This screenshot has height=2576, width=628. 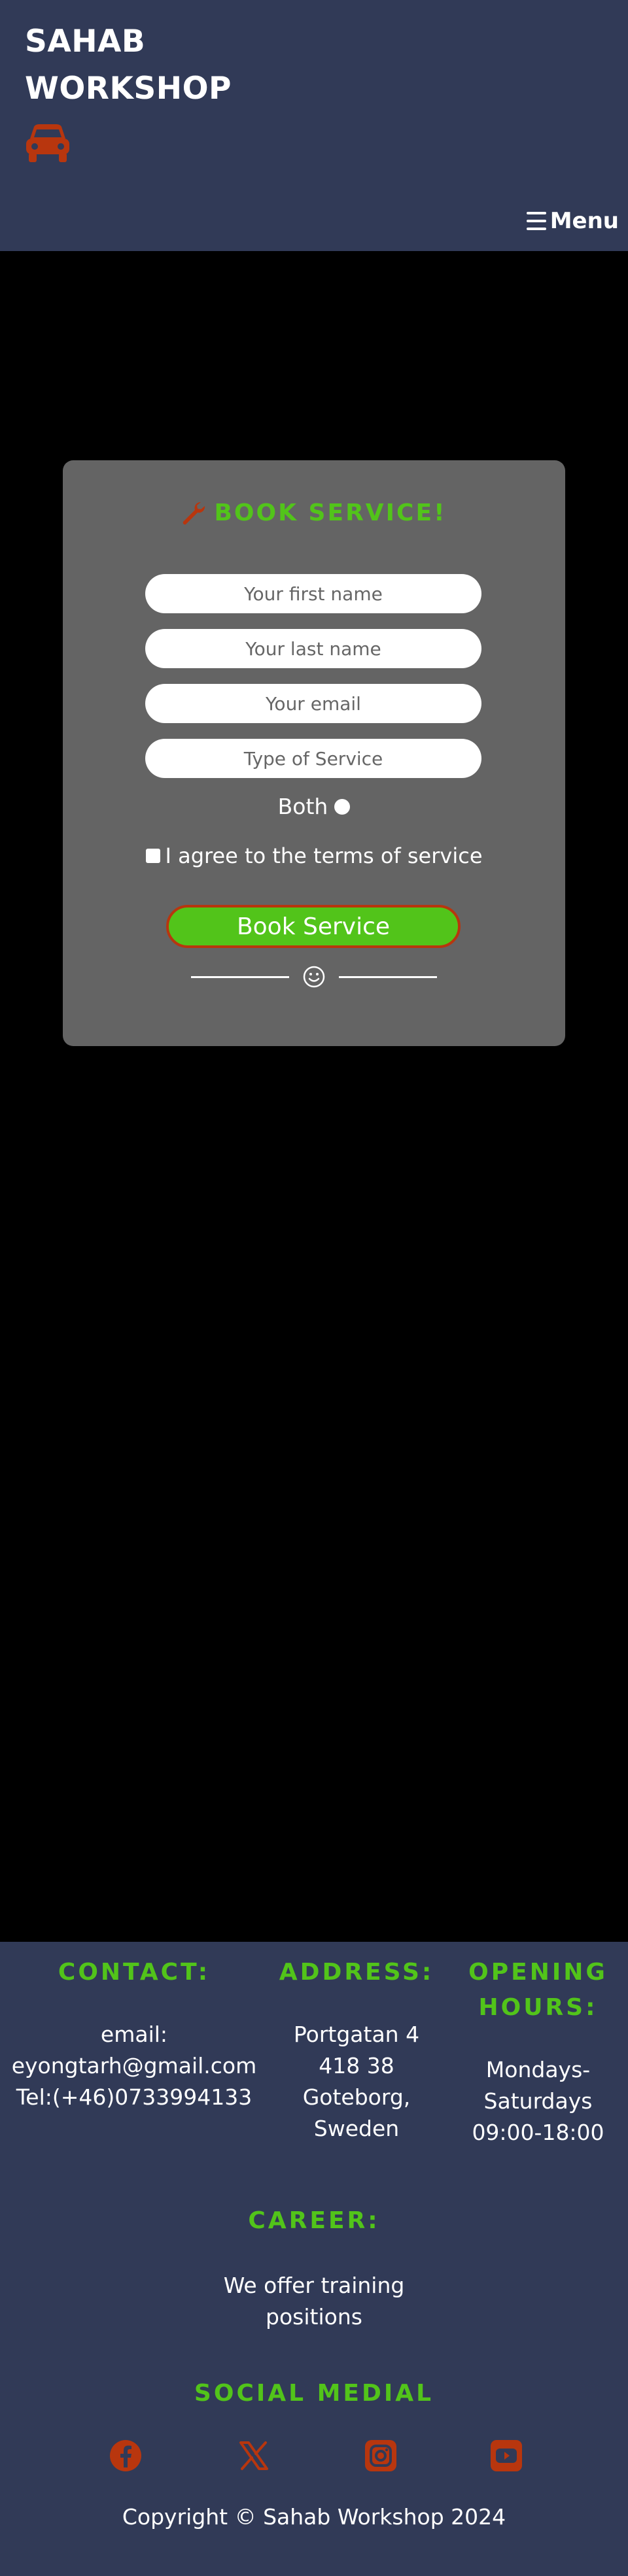 I want to click on contact-email-label: email:, so click(x=134, y=2034).